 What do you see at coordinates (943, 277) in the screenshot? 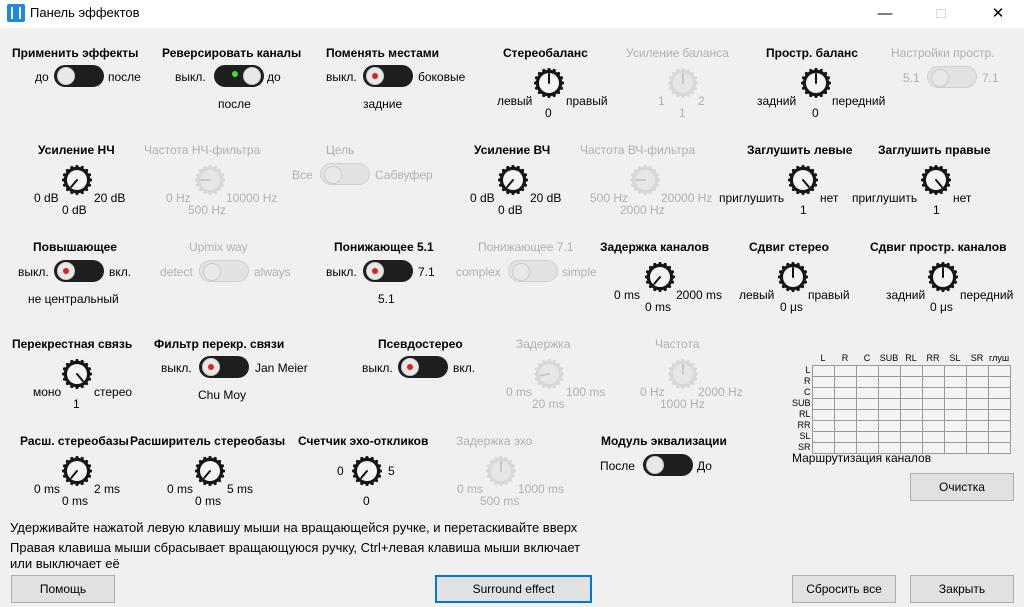
I see `spatial-shift-knob` at bounding box center [943, 277].